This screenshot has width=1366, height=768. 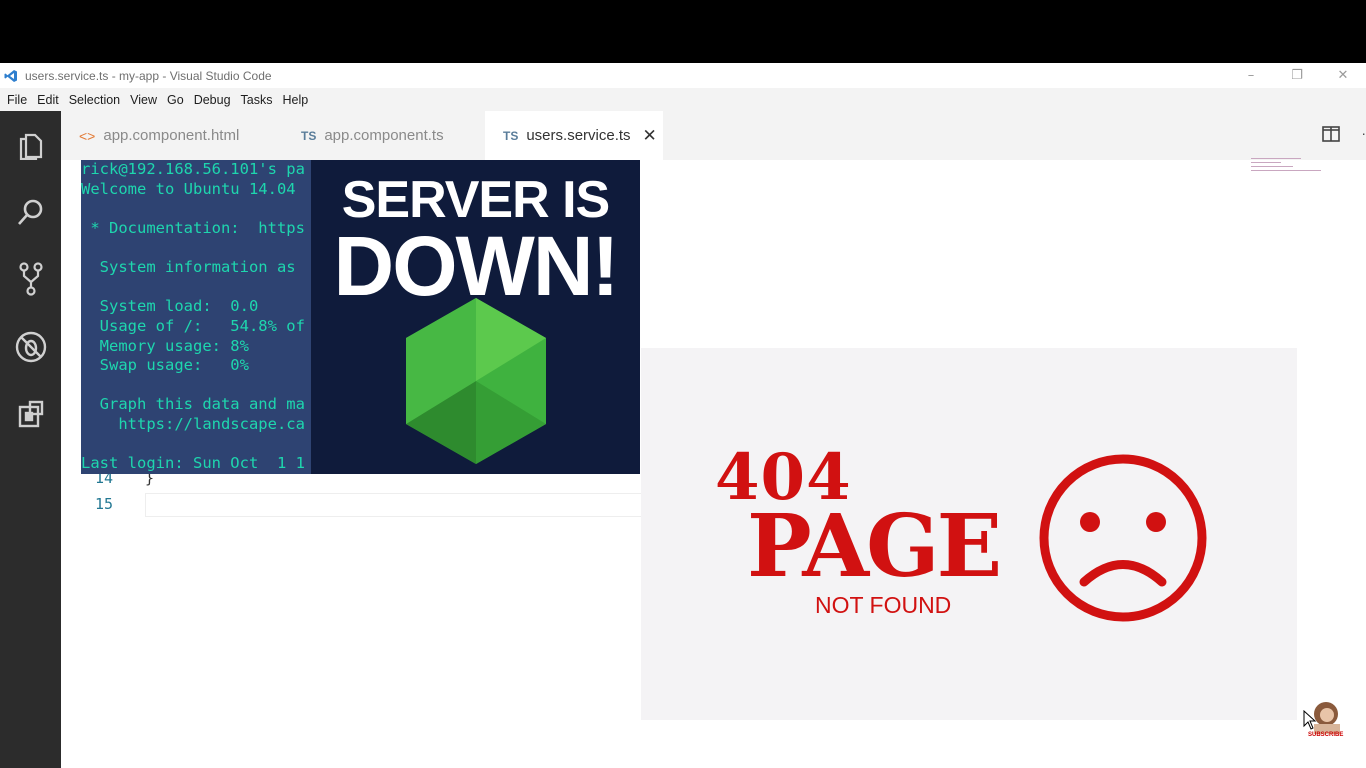 What do you see at coordinates (193, 404) in the screenshot?
I see `terminal-line: Graph this data and ma` at bounding box center [193, 404].